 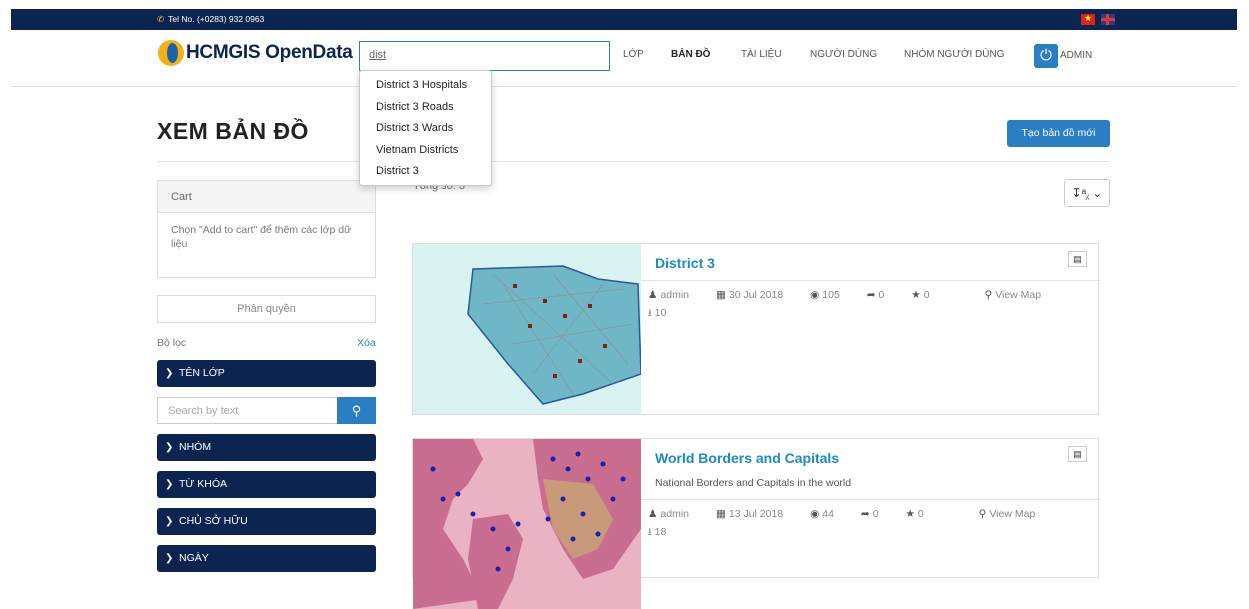 What do you see at coordinates (484, 56) in the screenshot?
I see `search-input: dist` at bounding box center [484, 56].